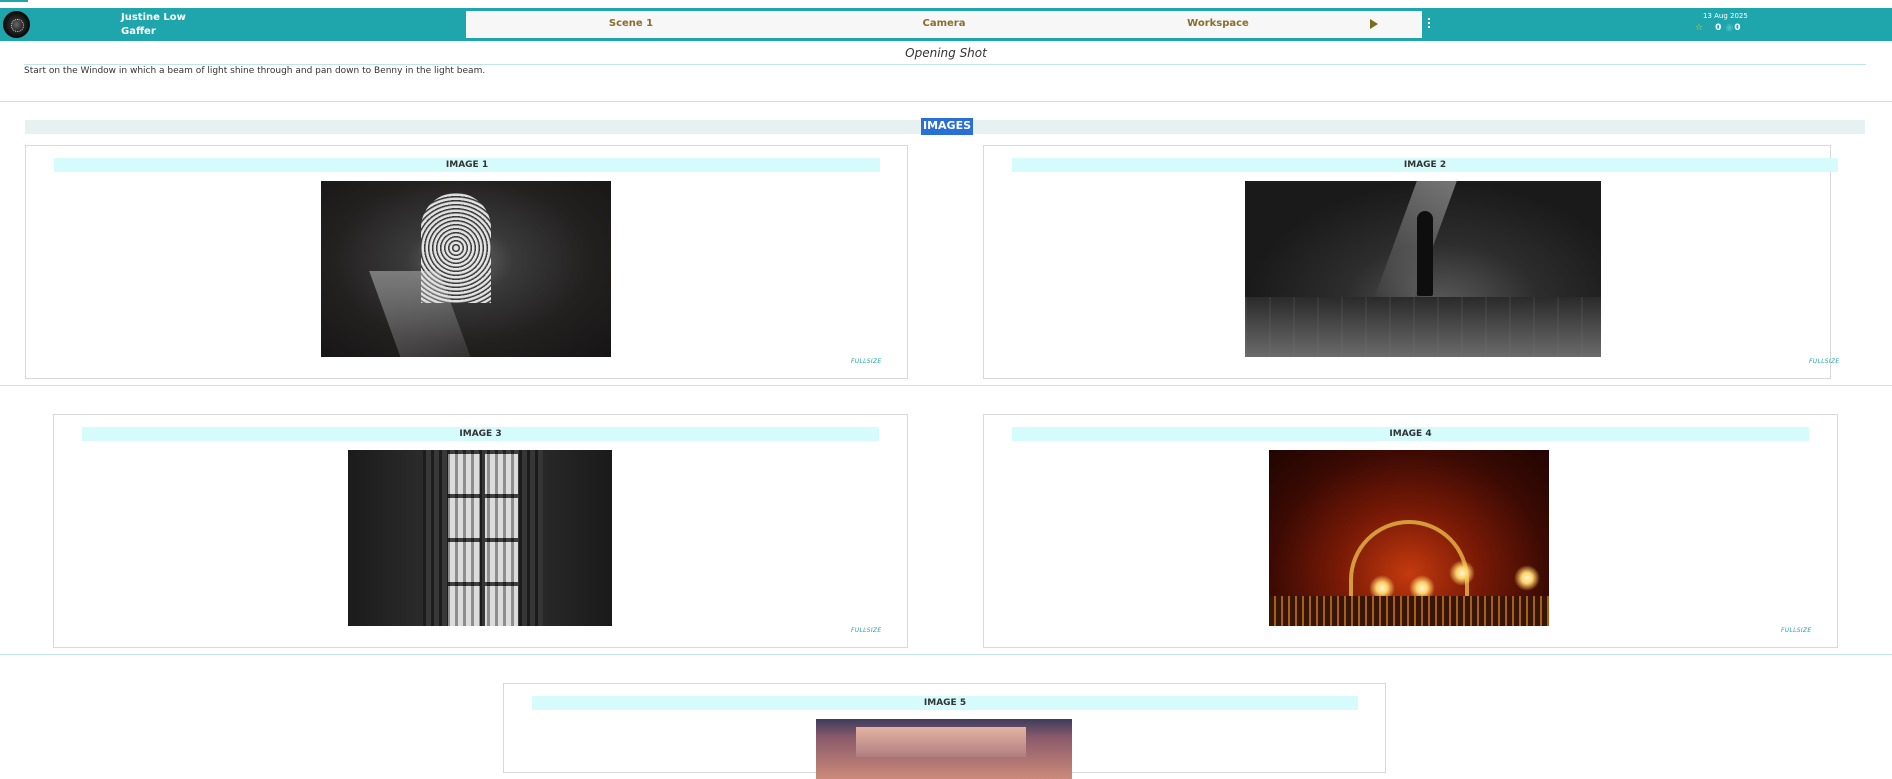  I want to click on play-icon, so click(1374, 24).